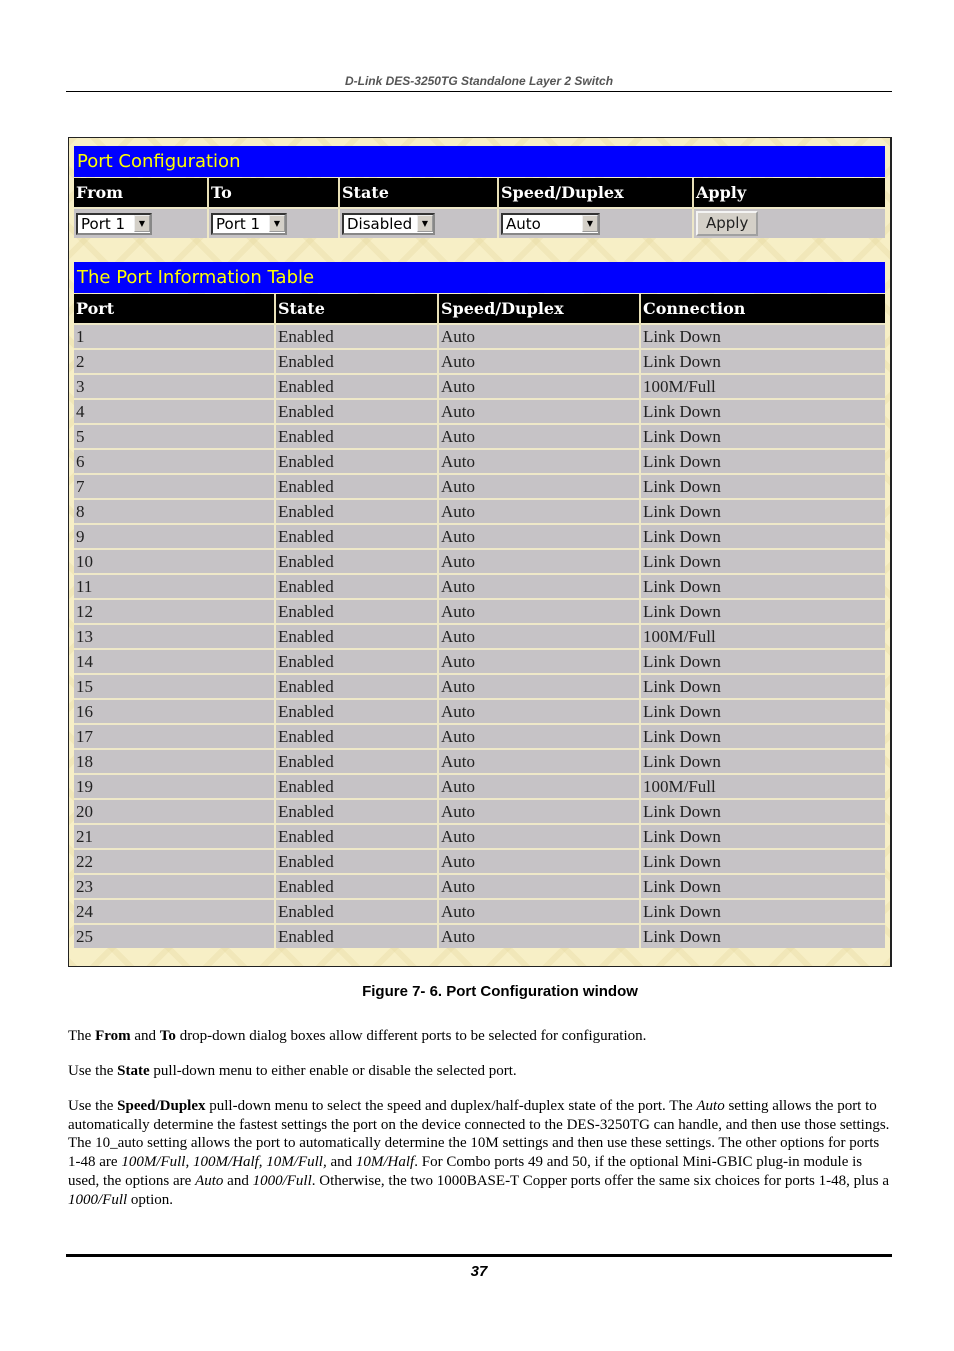  What do you see at coordinates (167, 1036) in the screenshot?
I see `bold-term: To` at bounding box center [167, 1036].